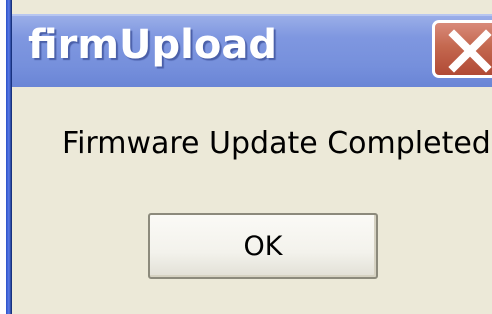 Image resolution: width=492 pixels, height=314 pixels. Describe the element at coordinates (6, 157) in the screenshot. I see `window-border` at that location.